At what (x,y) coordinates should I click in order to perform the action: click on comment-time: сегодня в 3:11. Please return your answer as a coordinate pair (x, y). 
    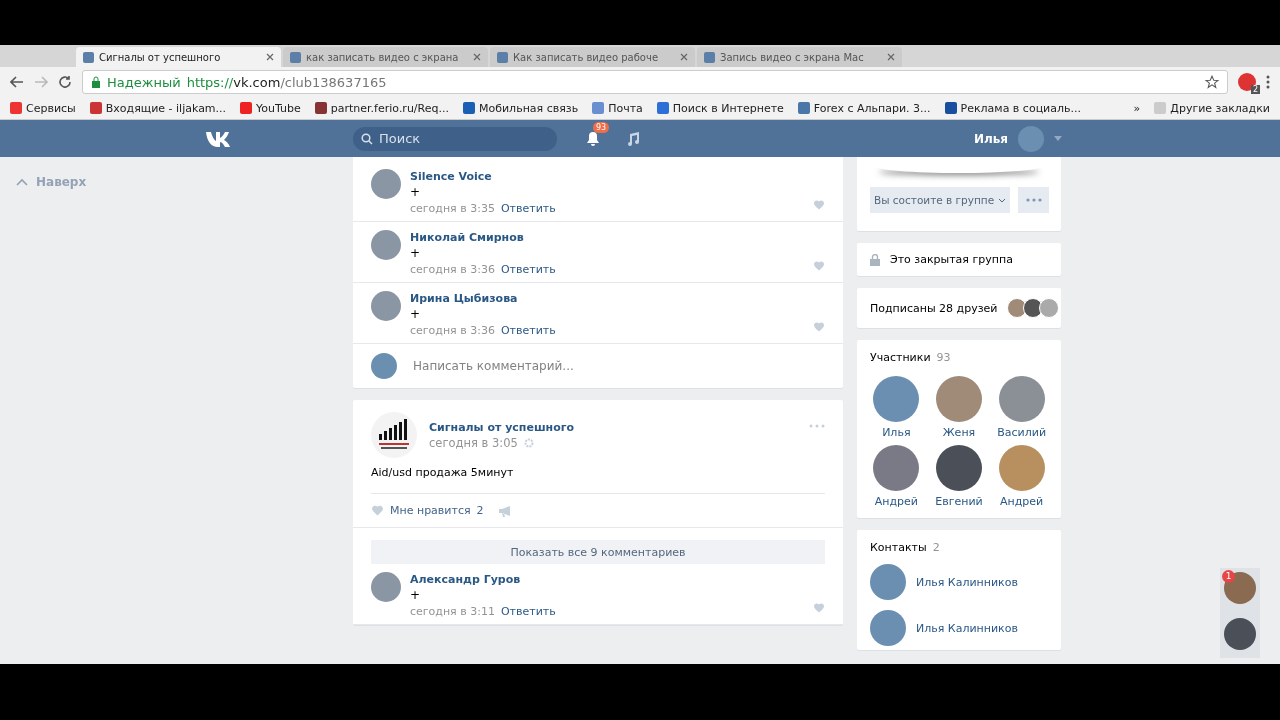
    Looking at the image, I should click on (452, 611).